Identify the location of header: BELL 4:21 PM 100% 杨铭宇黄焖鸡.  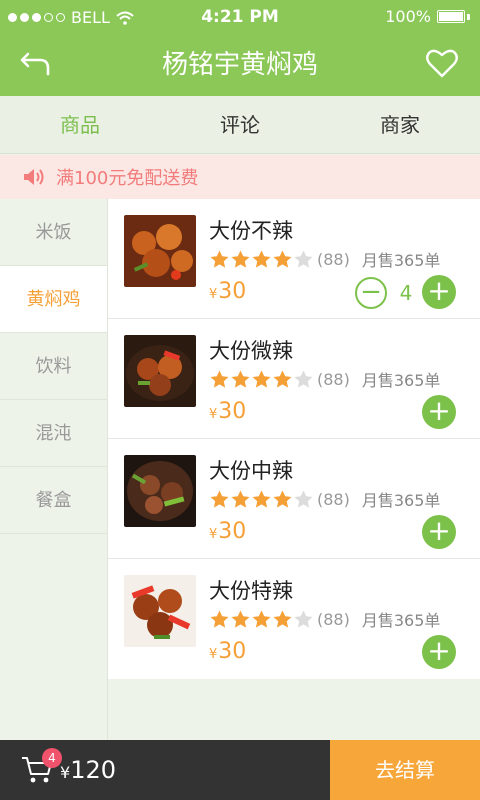
(240, 48).